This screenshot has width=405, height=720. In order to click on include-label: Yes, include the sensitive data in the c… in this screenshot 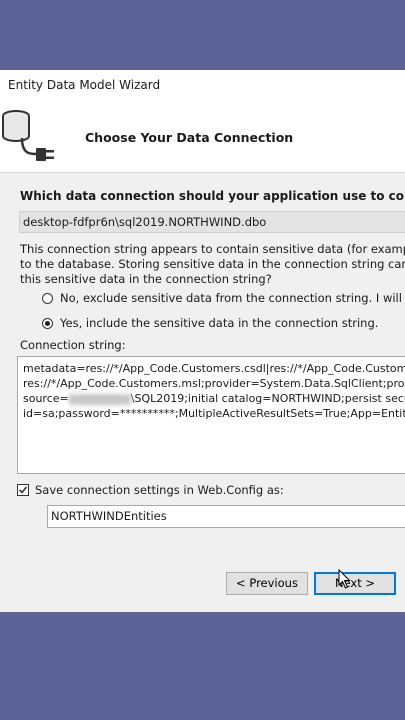, I will do `click(219, 323)`.